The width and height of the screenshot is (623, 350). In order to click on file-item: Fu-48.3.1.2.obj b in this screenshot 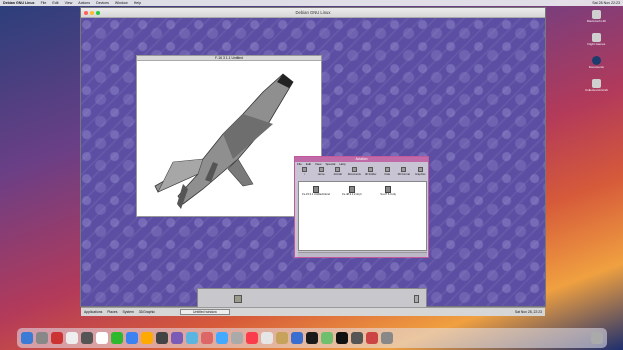, I will do `click(352, 191)`.